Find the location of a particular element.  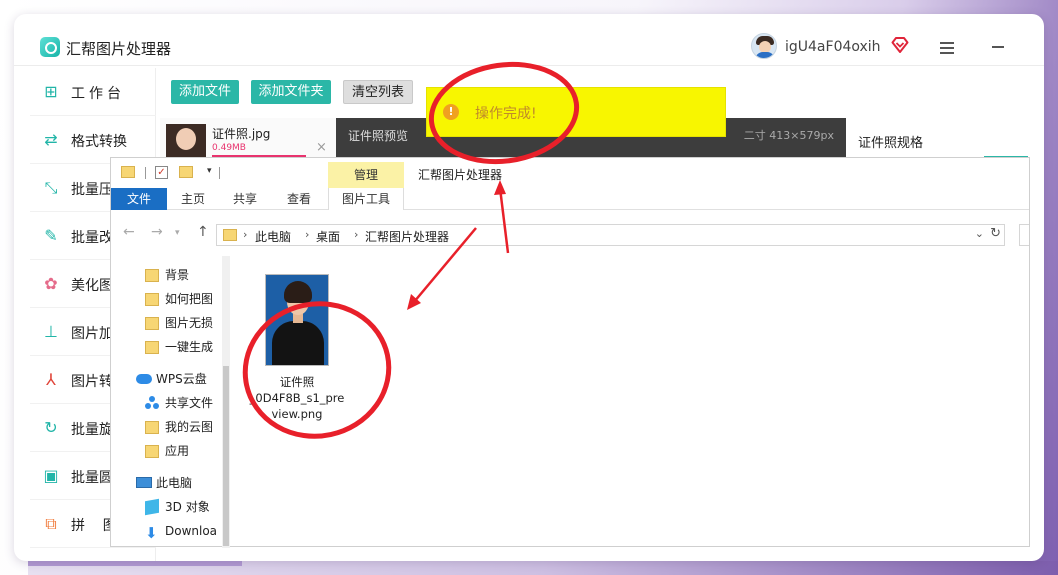

spec-title: 证件照规格 is located at coordinates (891, 143).